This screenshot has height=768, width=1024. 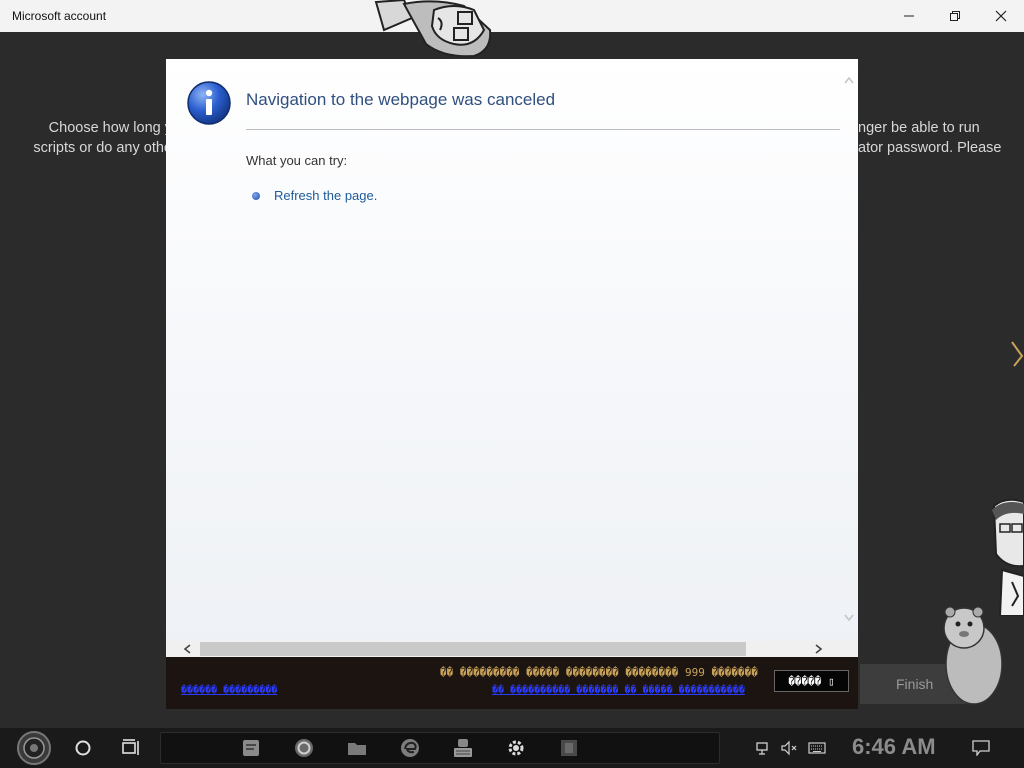 I want to click on bullet-icon, so click(x=256, y=196).